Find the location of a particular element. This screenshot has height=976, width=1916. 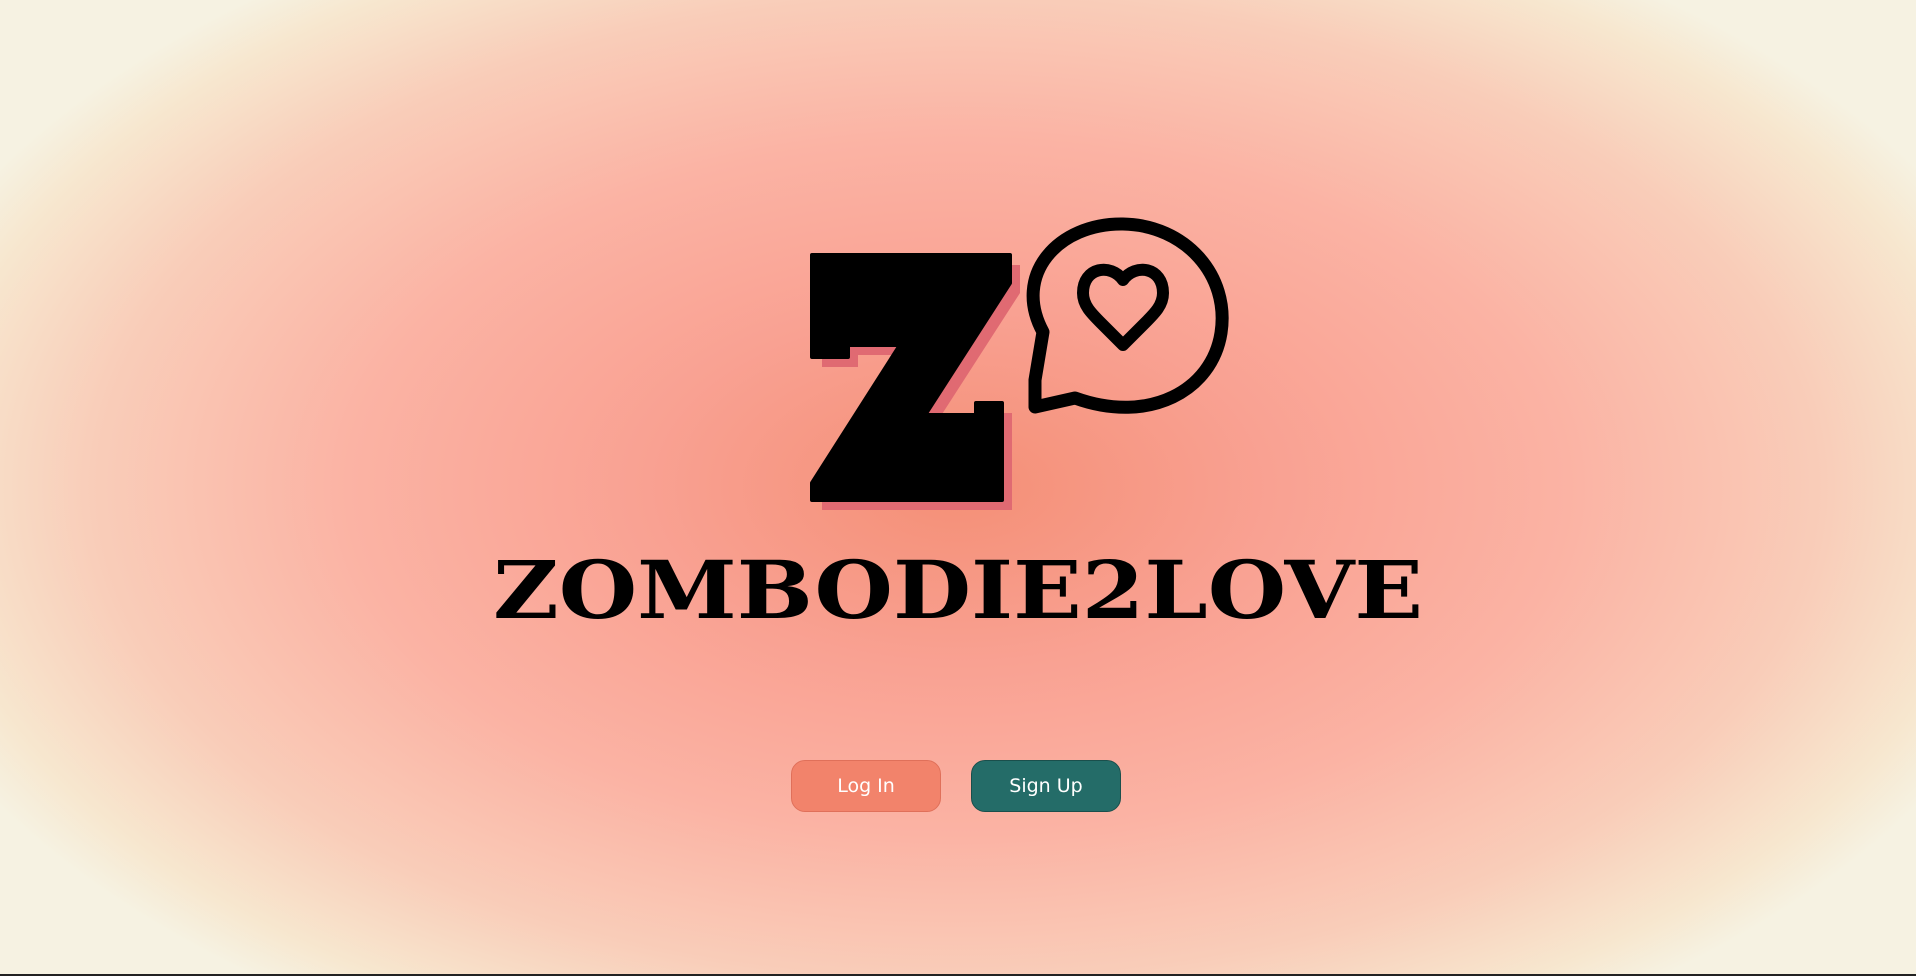

speech-bubble-icon is located at coordinates (1127, 315).